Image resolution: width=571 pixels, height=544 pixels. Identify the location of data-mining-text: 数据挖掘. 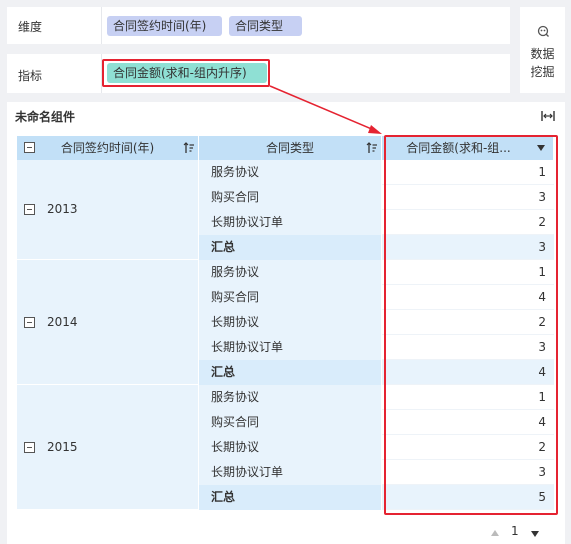
(542, 63).